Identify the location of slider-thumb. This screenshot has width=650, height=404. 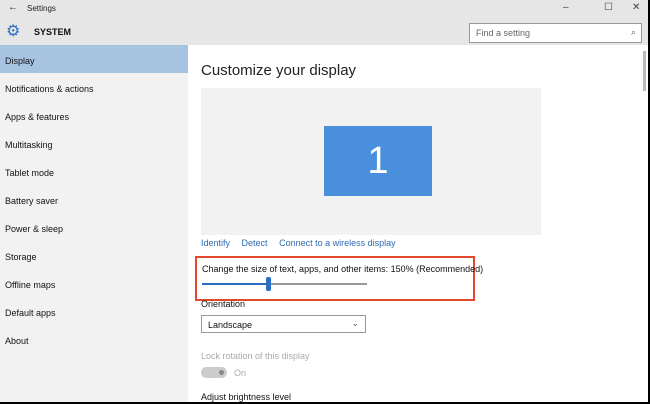
(268, 284).